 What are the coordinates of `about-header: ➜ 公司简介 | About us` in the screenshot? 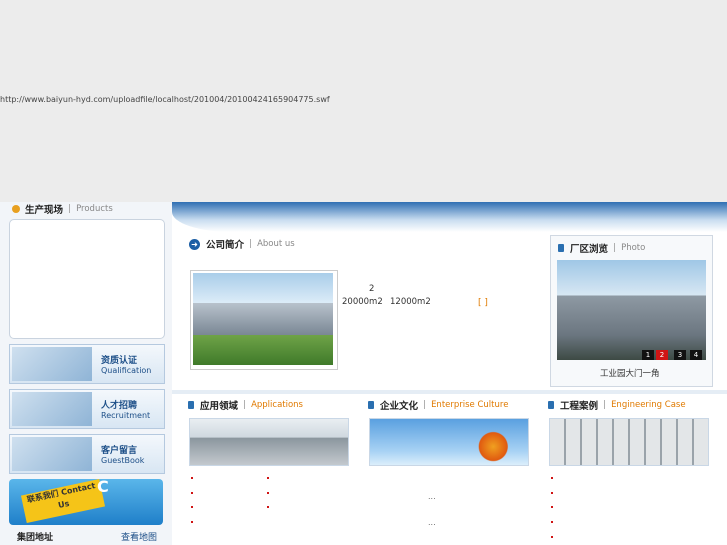 It's located at (242, 244).